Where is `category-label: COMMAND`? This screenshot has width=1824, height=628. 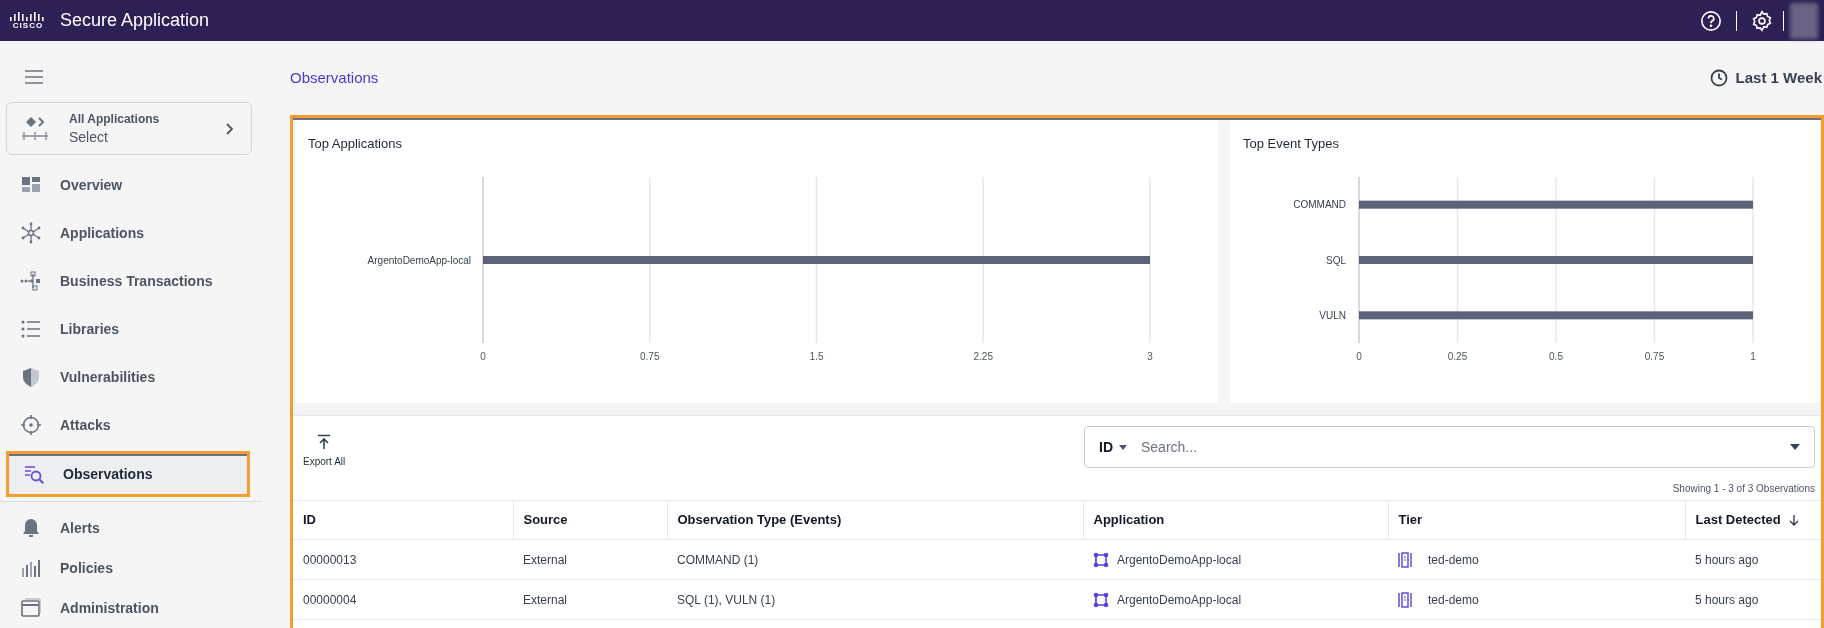 category-label: COMMAND is located at coordinates (1319, 205).